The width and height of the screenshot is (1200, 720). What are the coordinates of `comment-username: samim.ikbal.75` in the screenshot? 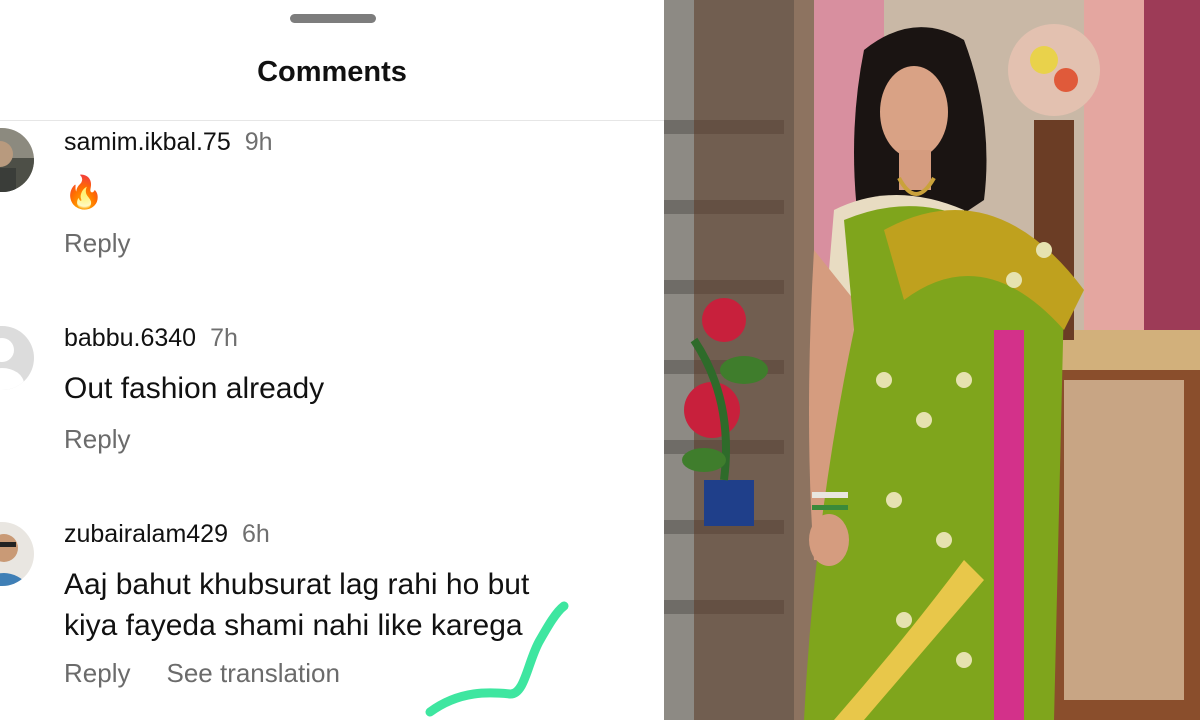 It's located at (147, 142).